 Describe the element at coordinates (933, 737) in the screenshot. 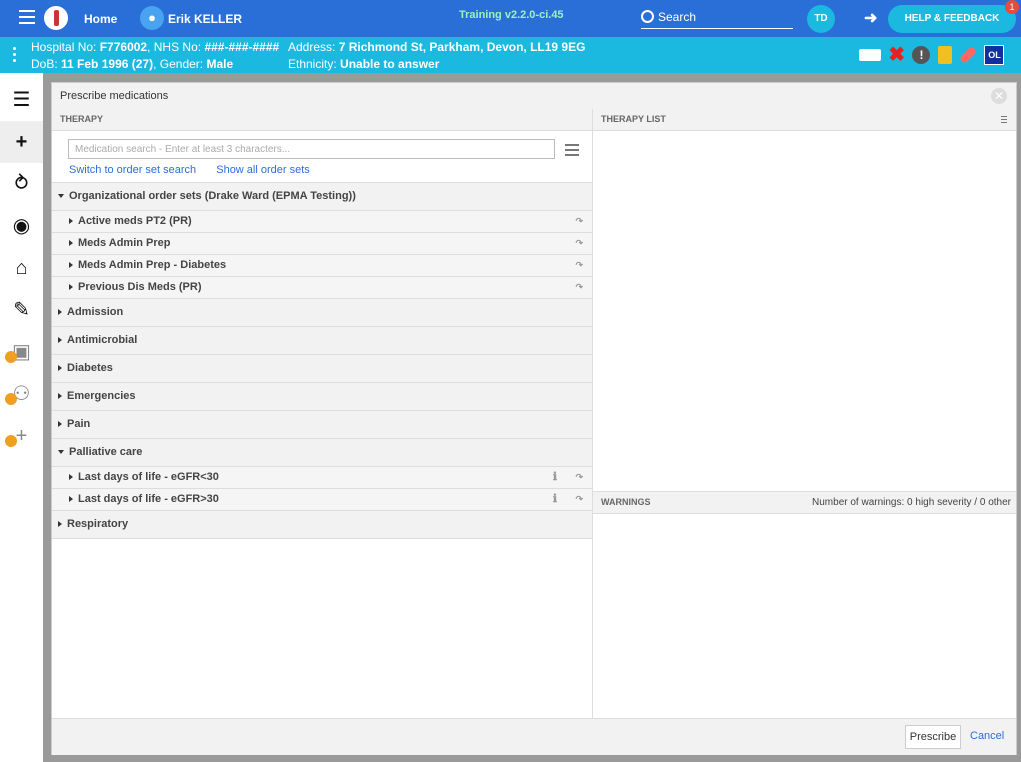

I see `prescribe-button: Prescribe` at that location.